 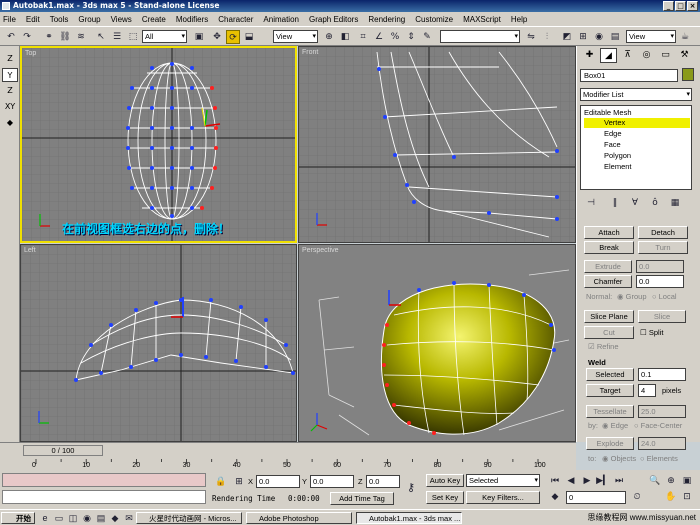 What do you see at coordinates (133, 37) in the screenshot?
I see `rectangular-selection-icon: ⬚` at bounding box center [133, 37].